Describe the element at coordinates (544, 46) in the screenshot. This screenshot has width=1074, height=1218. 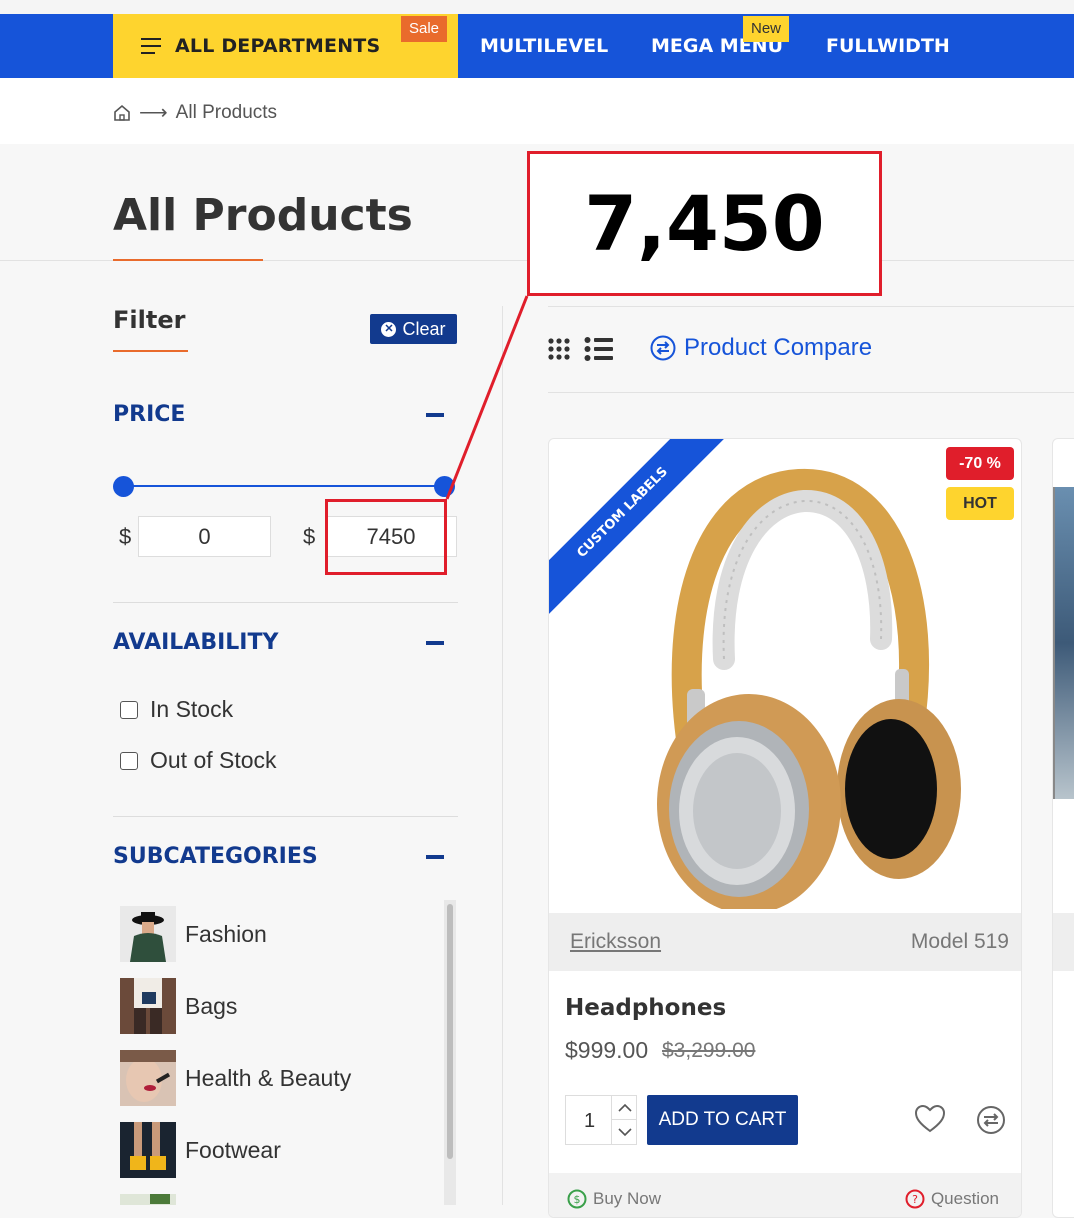
I see `nav-link-multilevel: MULTILEVEL` at that location.